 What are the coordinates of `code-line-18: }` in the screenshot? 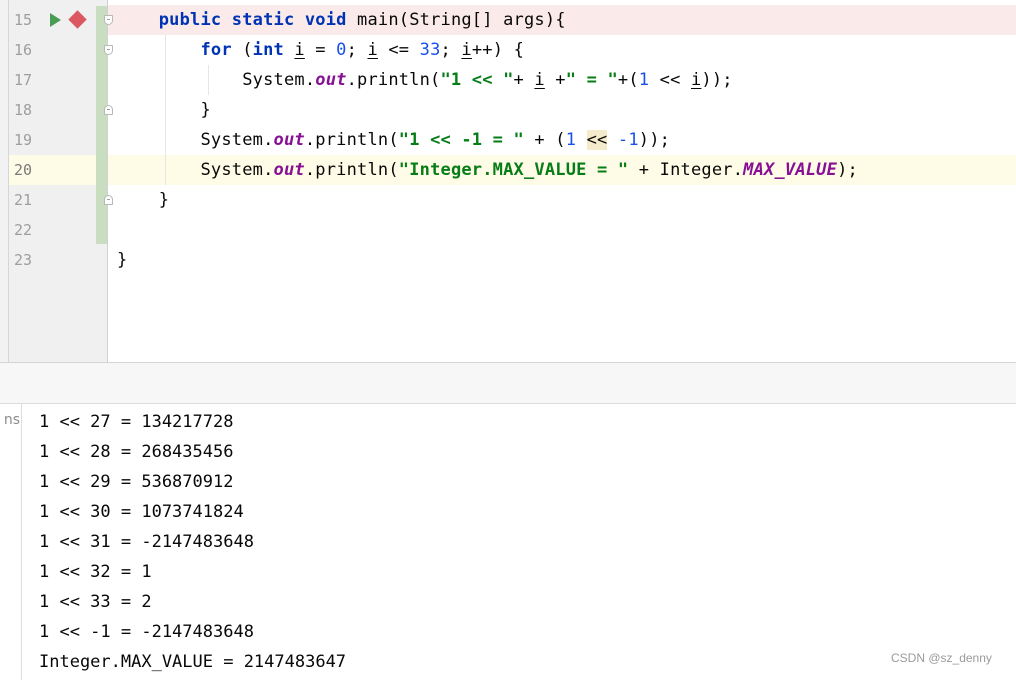 It's located at (164, 110).